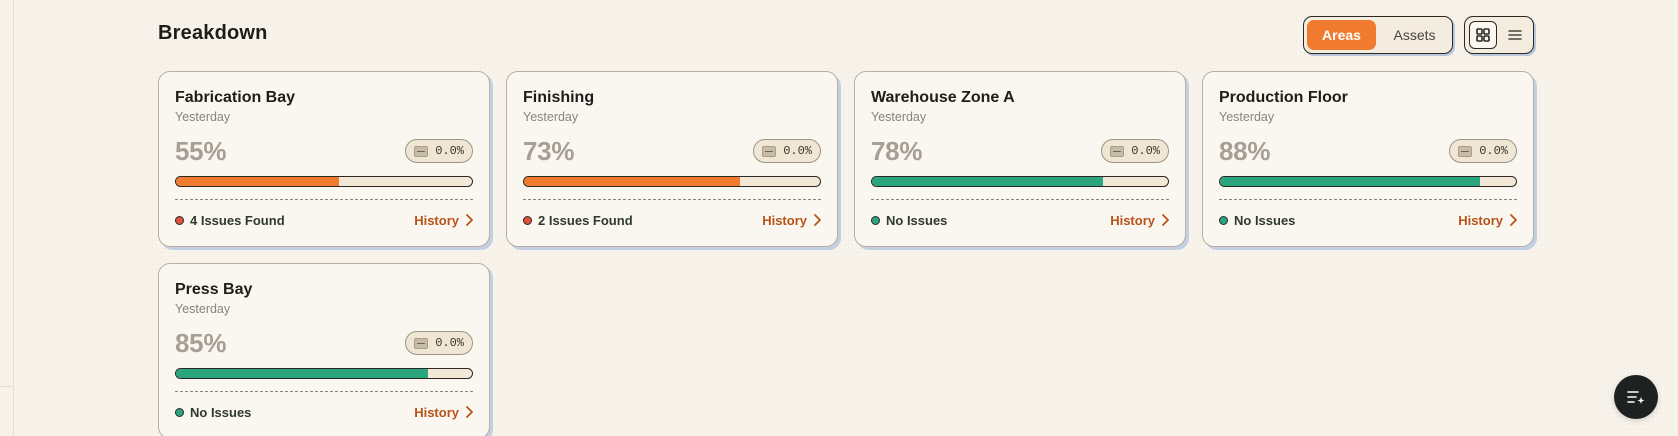 Image resolution: width=1678 pixels, height=436 pixels. I want to click on list-icon, so click(1515, 35).